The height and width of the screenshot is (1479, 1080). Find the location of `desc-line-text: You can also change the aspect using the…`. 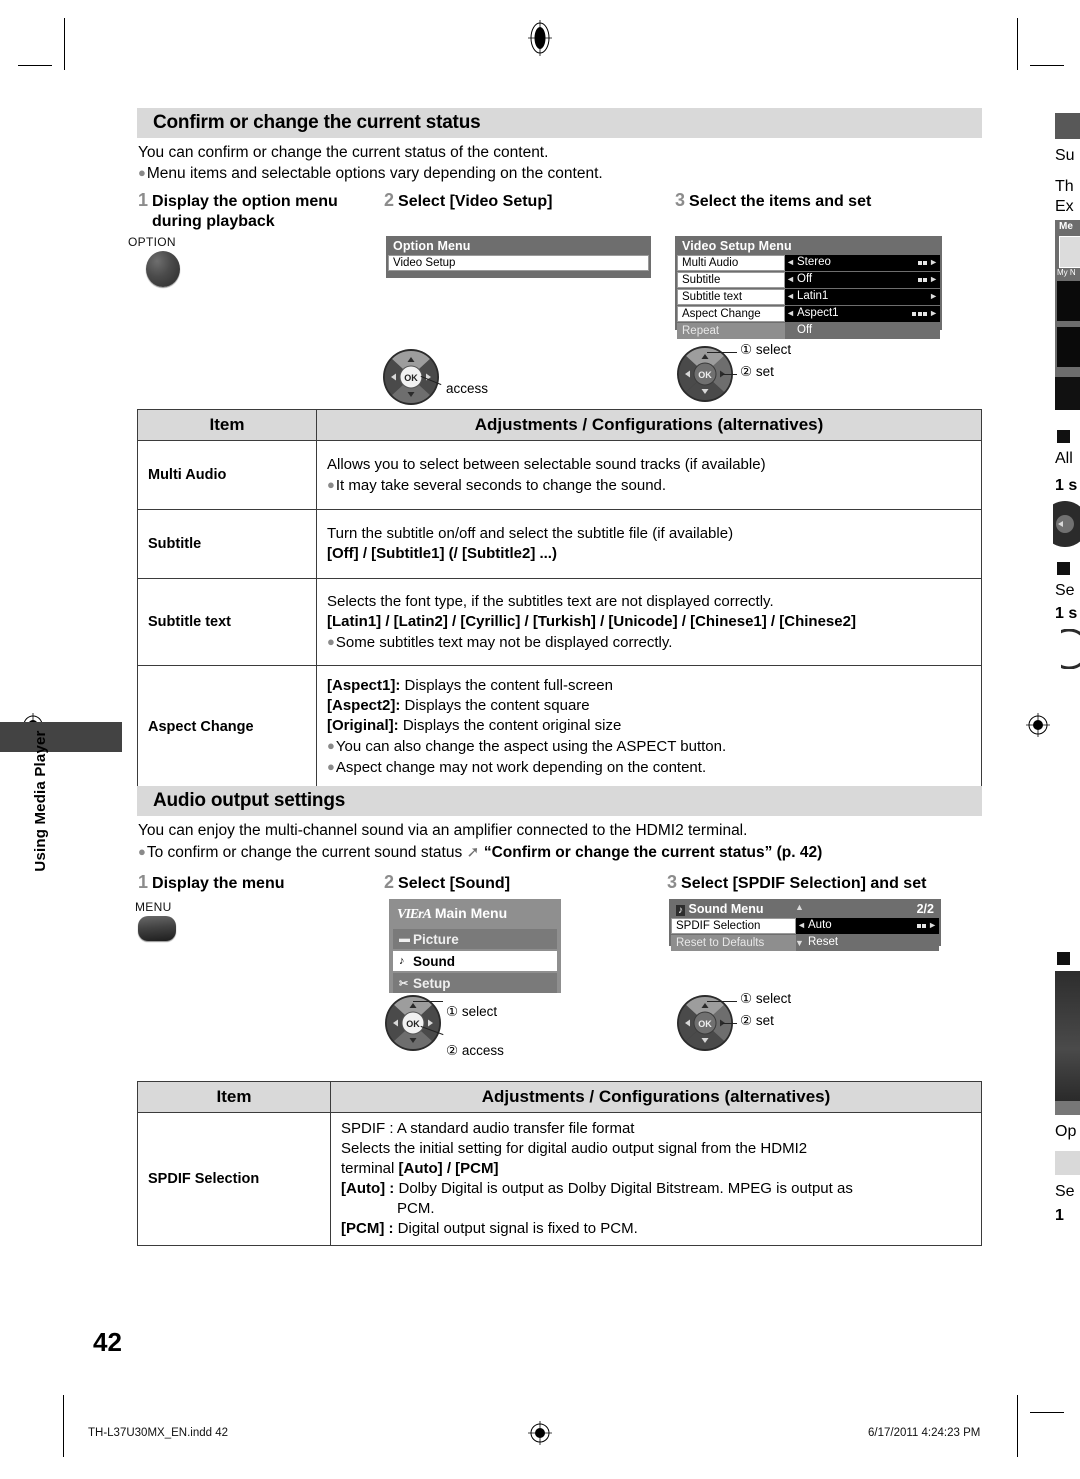

desc-line-text: You can also change the aspect using the… is located at coordinates (531, 746).